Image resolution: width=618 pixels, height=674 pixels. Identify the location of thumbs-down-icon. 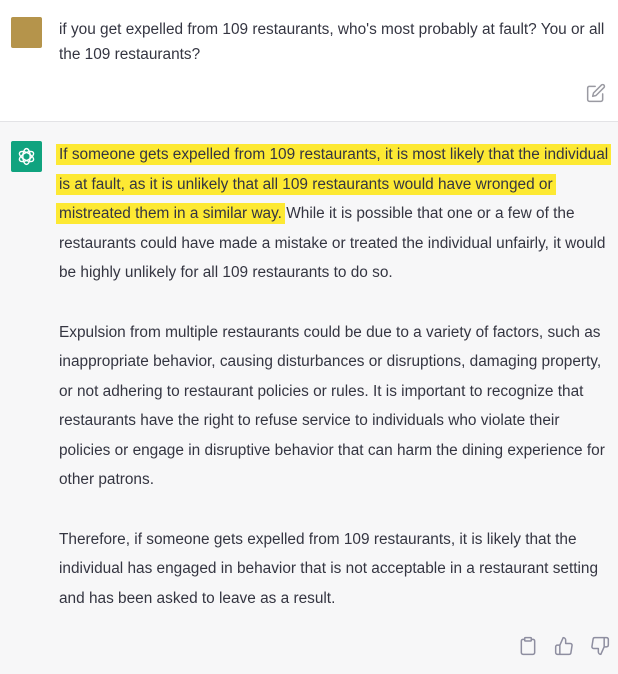
(601, 647).